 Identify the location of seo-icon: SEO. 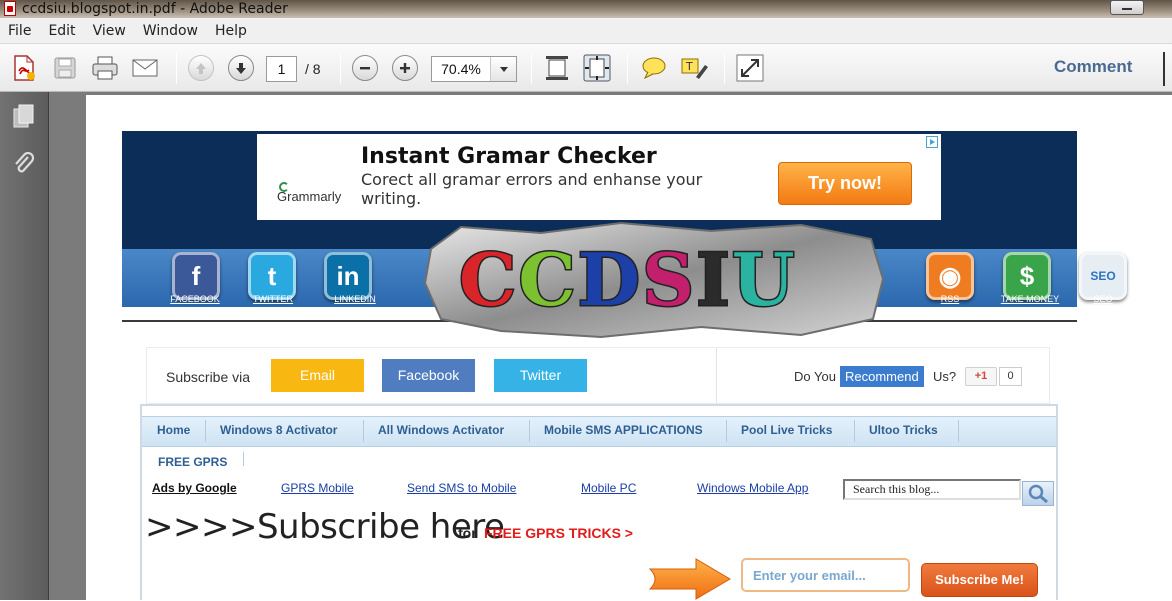
(1103, 276).